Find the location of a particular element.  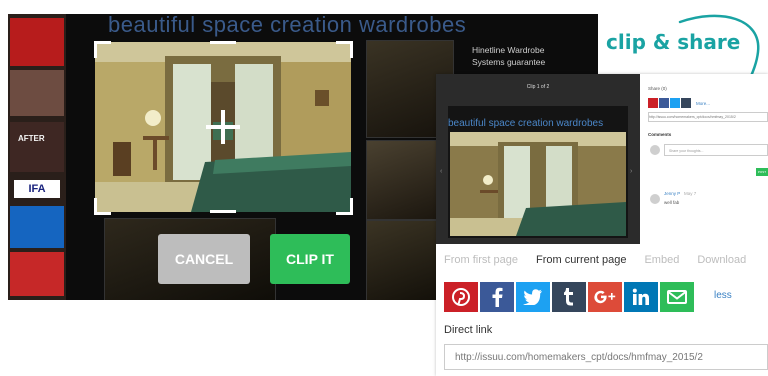

tab-download: Download is located at coordinates (721, 260).